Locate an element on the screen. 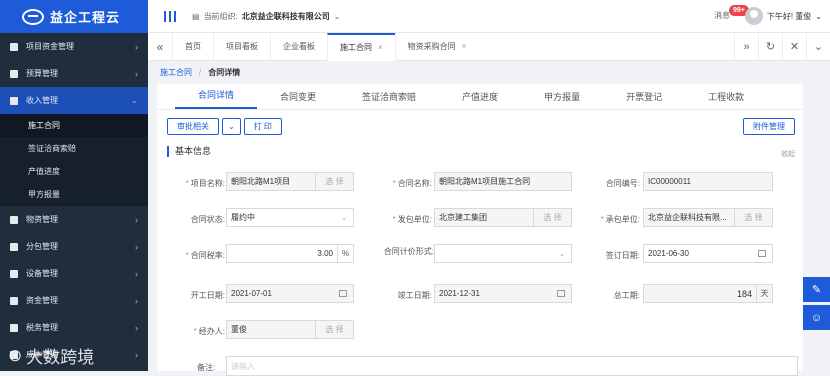  tab-strip: « 首页 项目看板 企业看板 施工合同 × 物资采购合同 × » ↻ ✕ ⌄ is located at coordinates (489, 46).